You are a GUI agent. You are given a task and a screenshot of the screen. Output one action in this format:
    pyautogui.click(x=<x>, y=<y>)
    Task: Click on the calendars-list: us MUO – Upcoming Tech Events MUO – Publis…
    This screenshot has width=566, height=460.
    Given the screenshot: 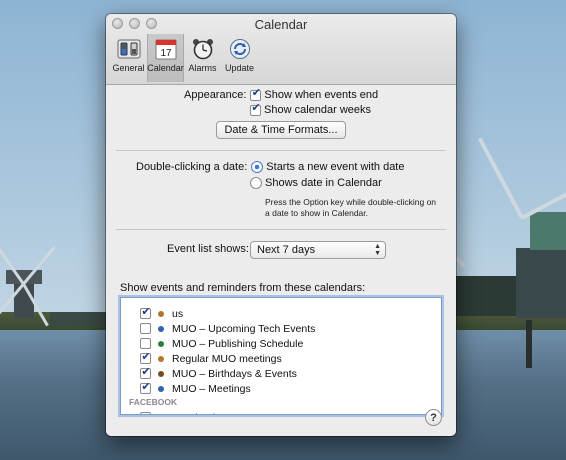 What is the action you would take?
    pyautogui.click(x=281, y=356)
    